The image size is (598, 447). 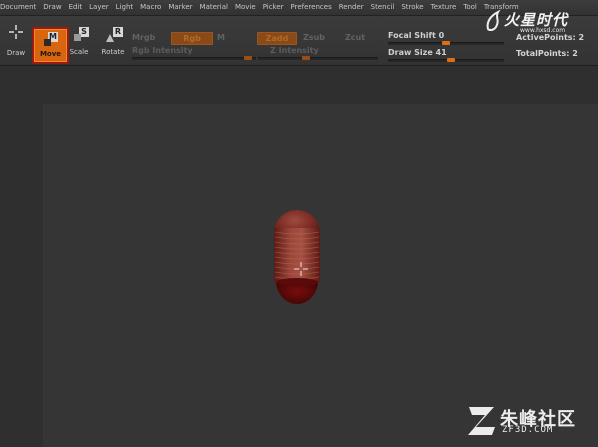 What do you see at coordinates (80, 32) in the screenshot?
I see `scale-icon: S` at bounding box center [80, 32].